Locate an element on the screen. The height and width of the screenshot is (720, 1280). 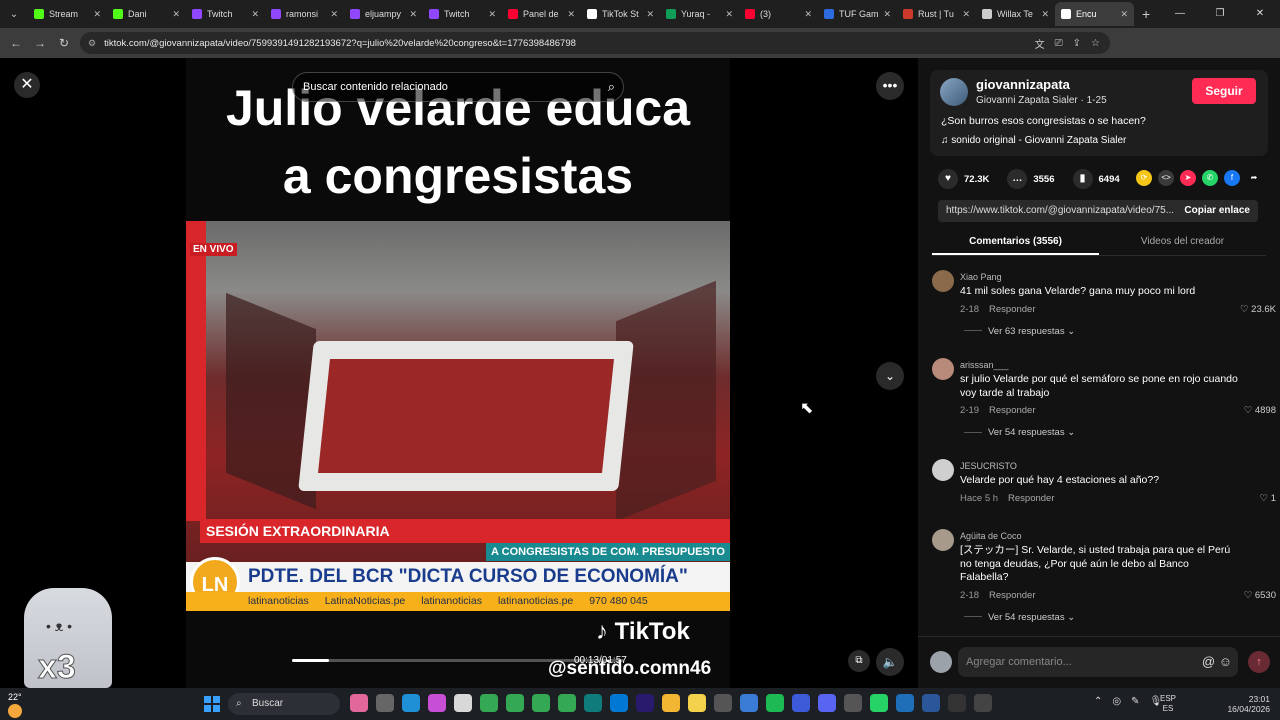
post-comment-icon: ↑ is located at coordinates (1259, 662).